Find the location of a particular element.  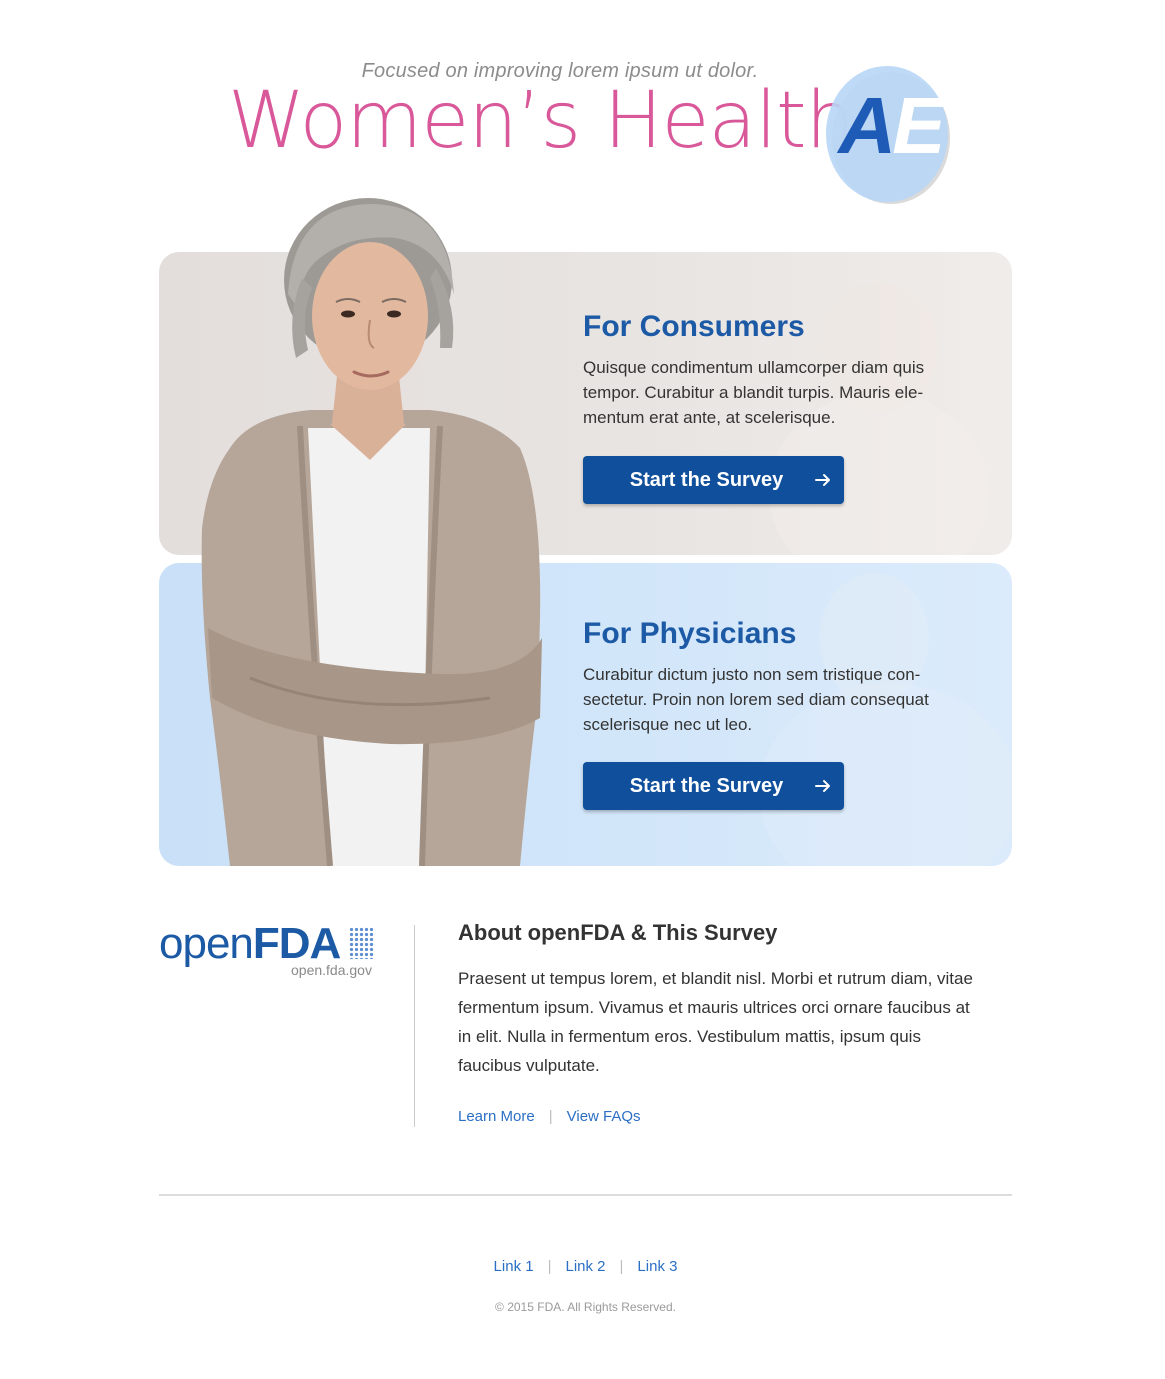

footer-divider is located at coordinates (585, 1195).